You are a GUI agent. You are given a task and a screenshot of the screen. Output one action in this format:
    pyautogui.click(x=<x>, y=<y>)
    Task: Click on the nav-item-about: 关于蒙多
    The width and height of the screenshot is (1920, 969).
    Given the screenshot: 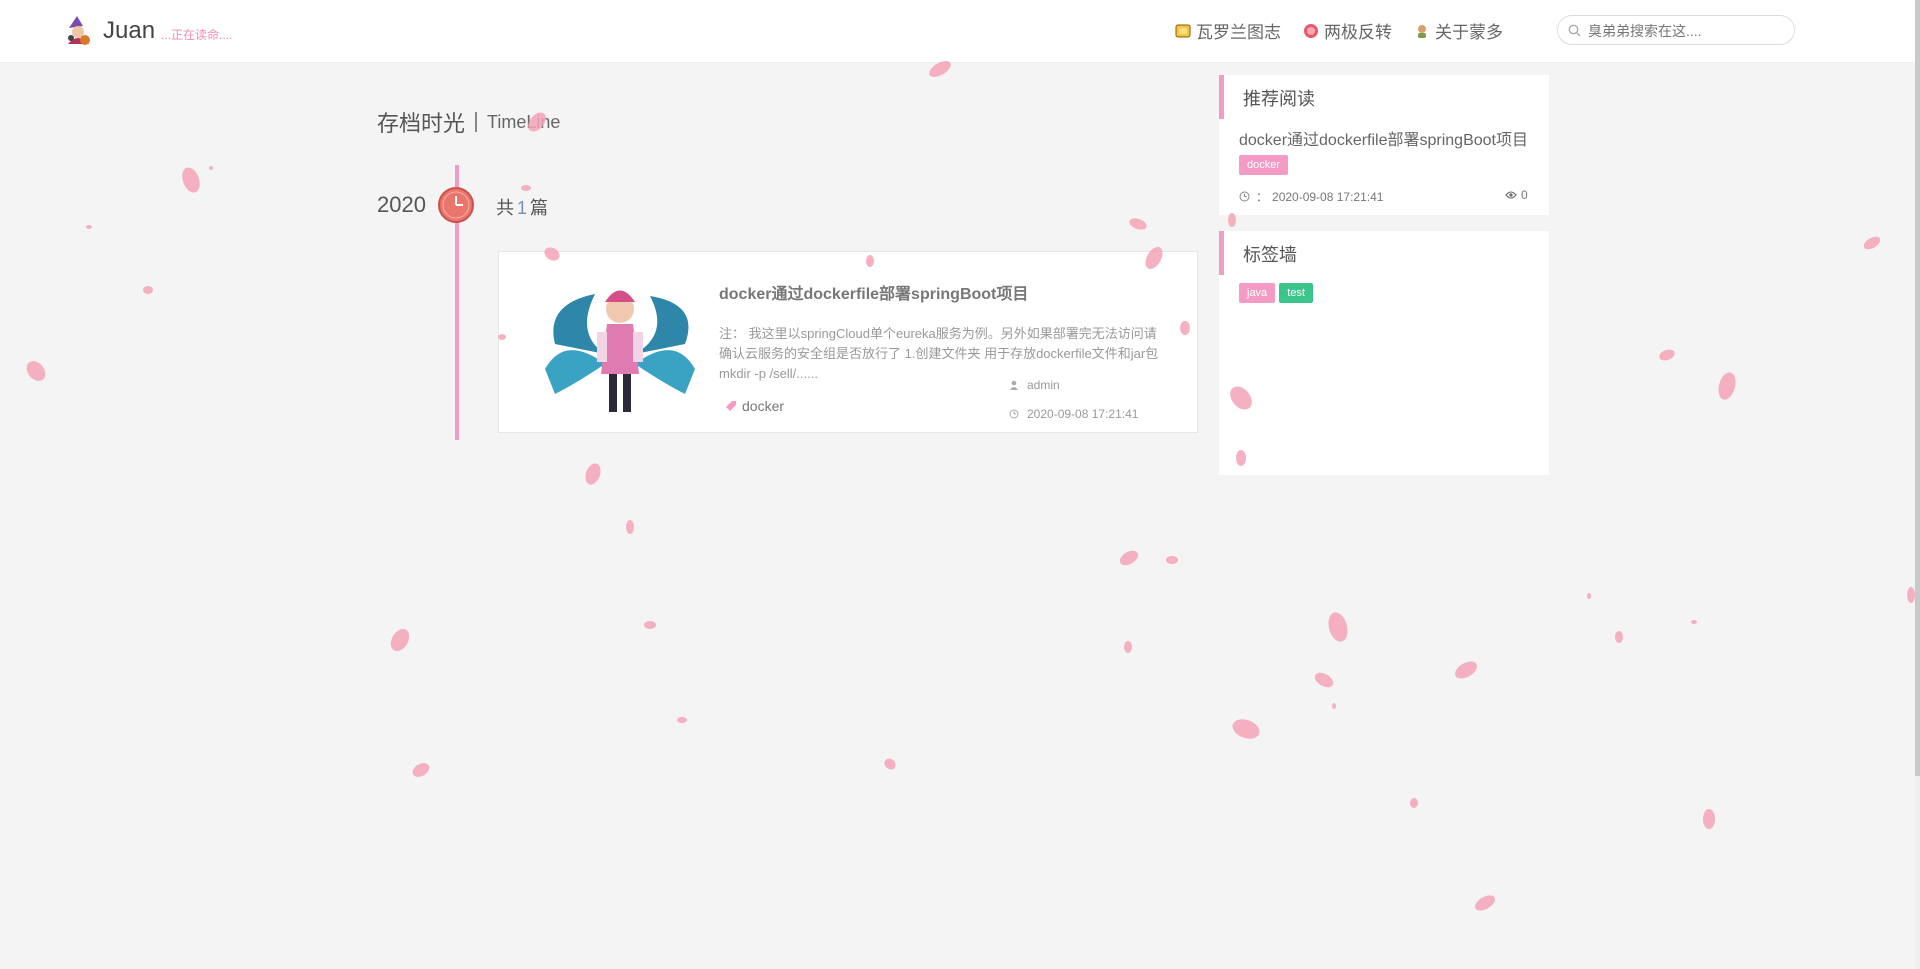 What is the action you would take?
    pyautogui.click(x=1458, y=30)
    